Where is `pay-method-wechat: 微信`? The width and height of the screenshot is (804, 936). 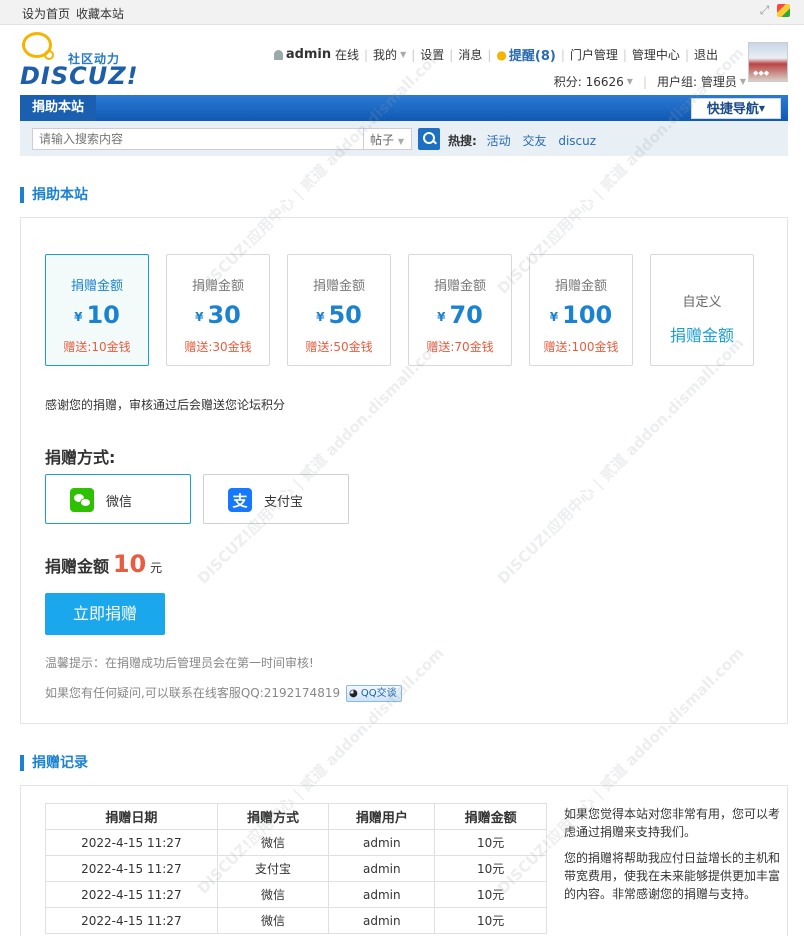 pay-method-wechat: 微信 is located at coordinates (118, 499).